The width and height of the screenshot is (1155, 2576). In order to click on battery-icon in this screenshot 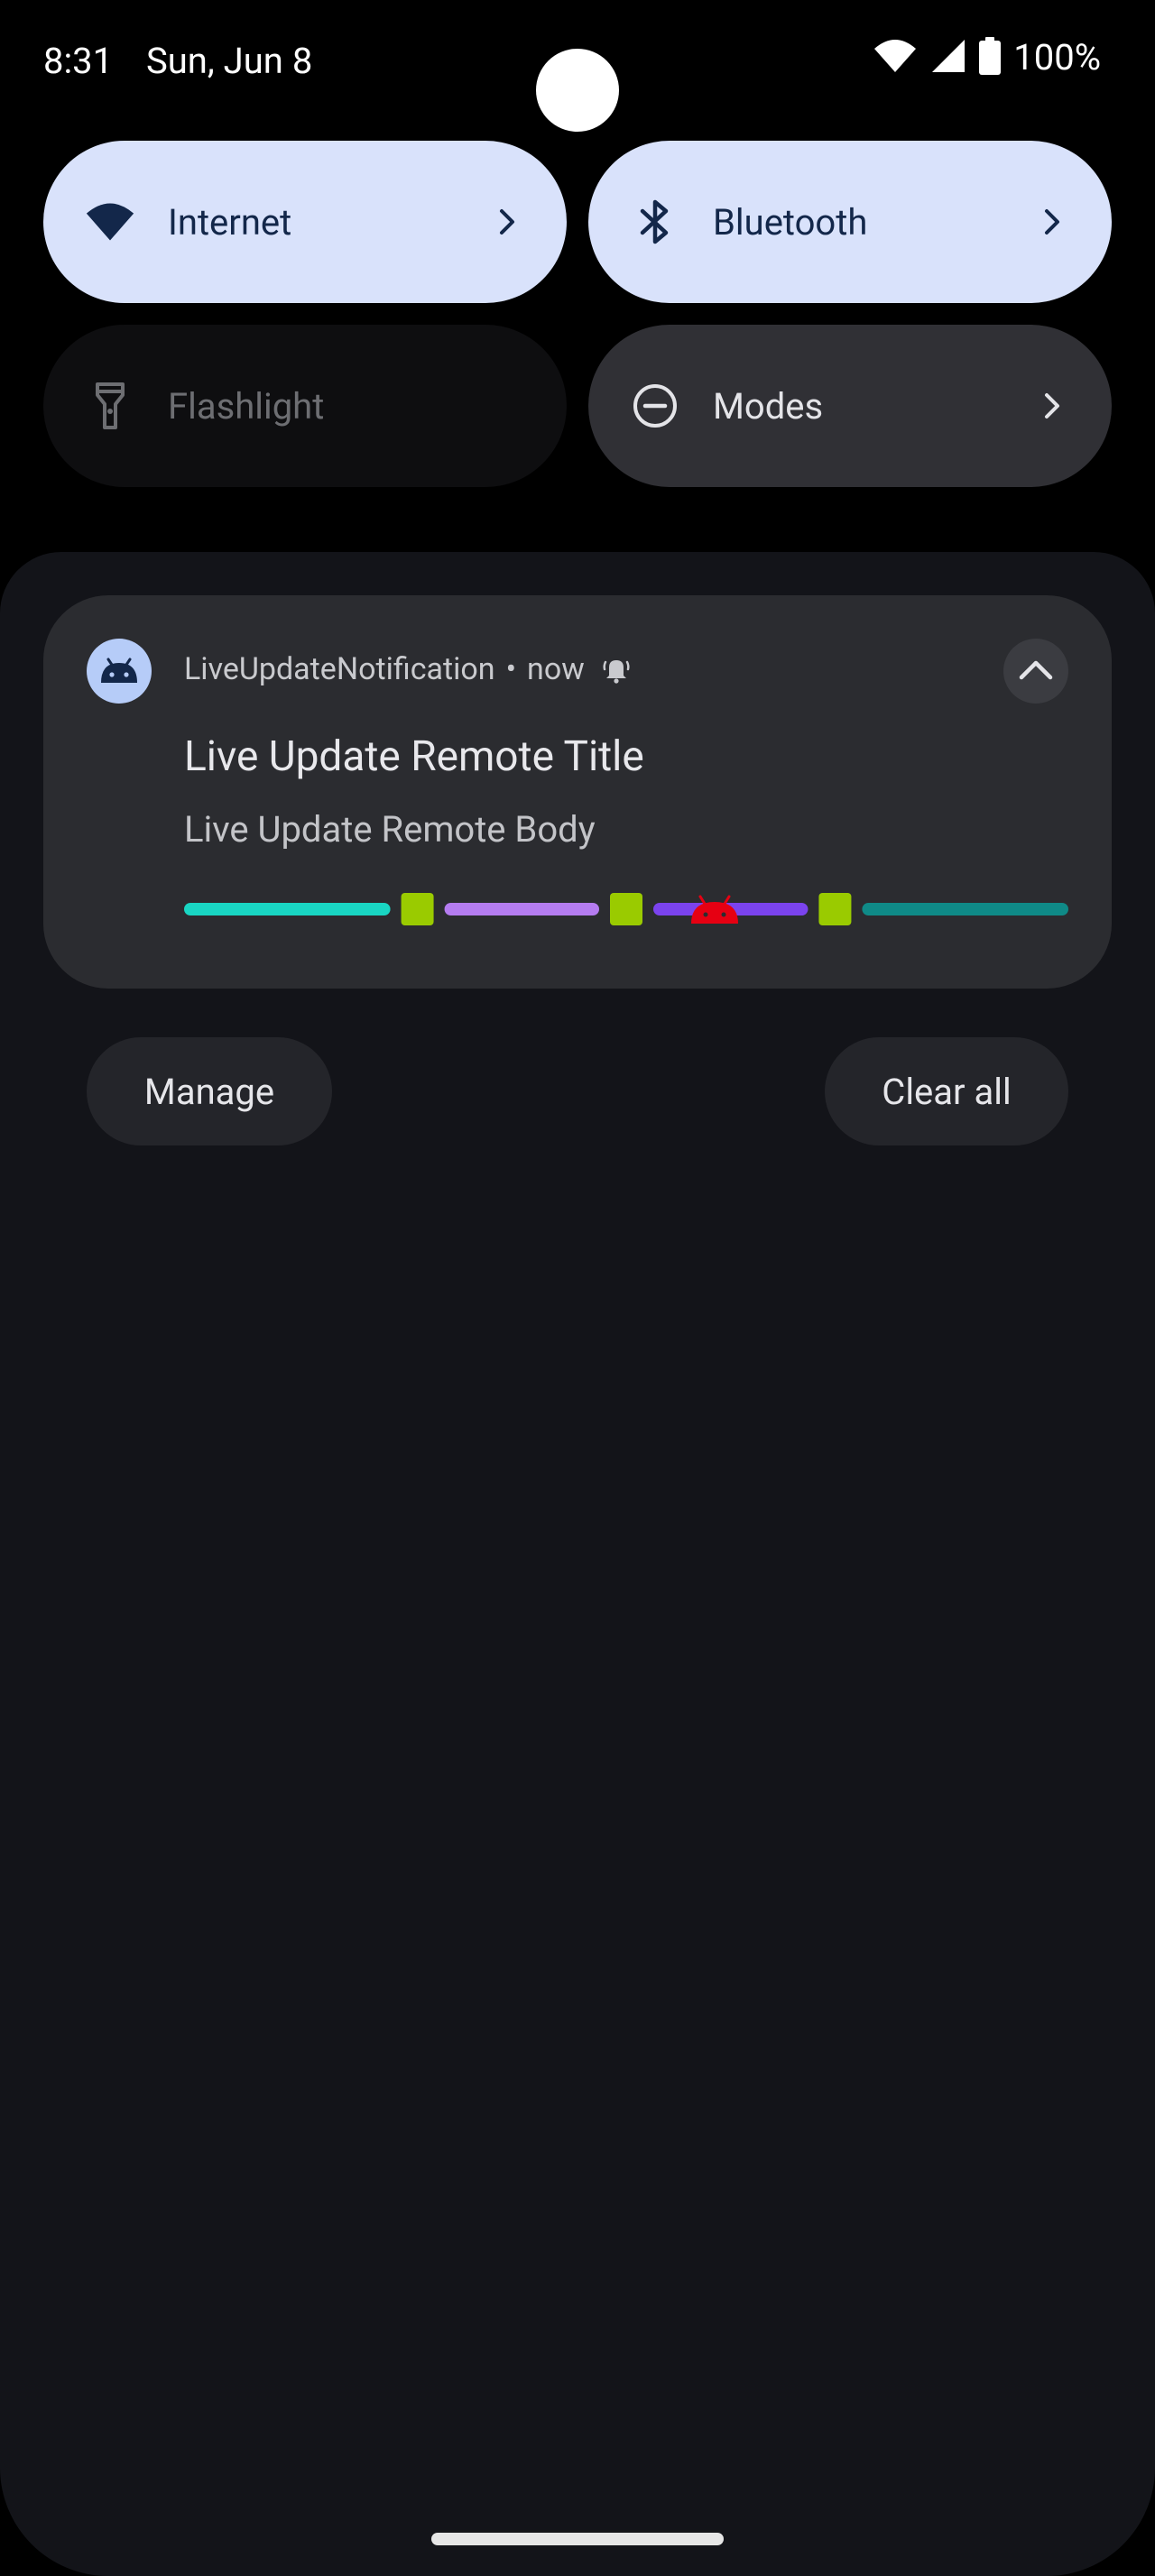, I will do `click(990, 57)`.